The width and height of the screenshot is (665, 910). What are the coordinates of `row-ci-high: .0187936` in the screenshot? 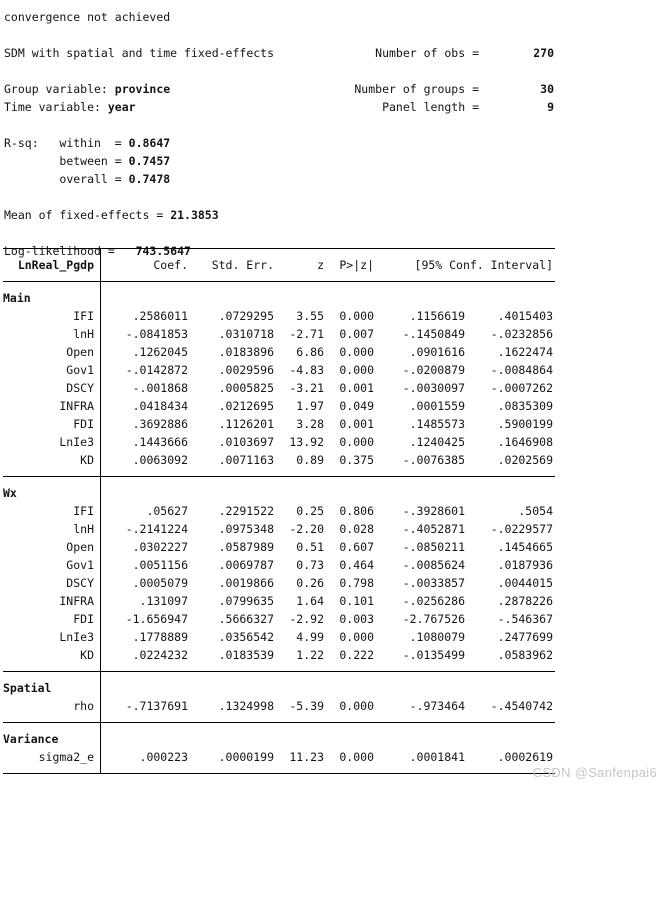 It's located at (525, 565).